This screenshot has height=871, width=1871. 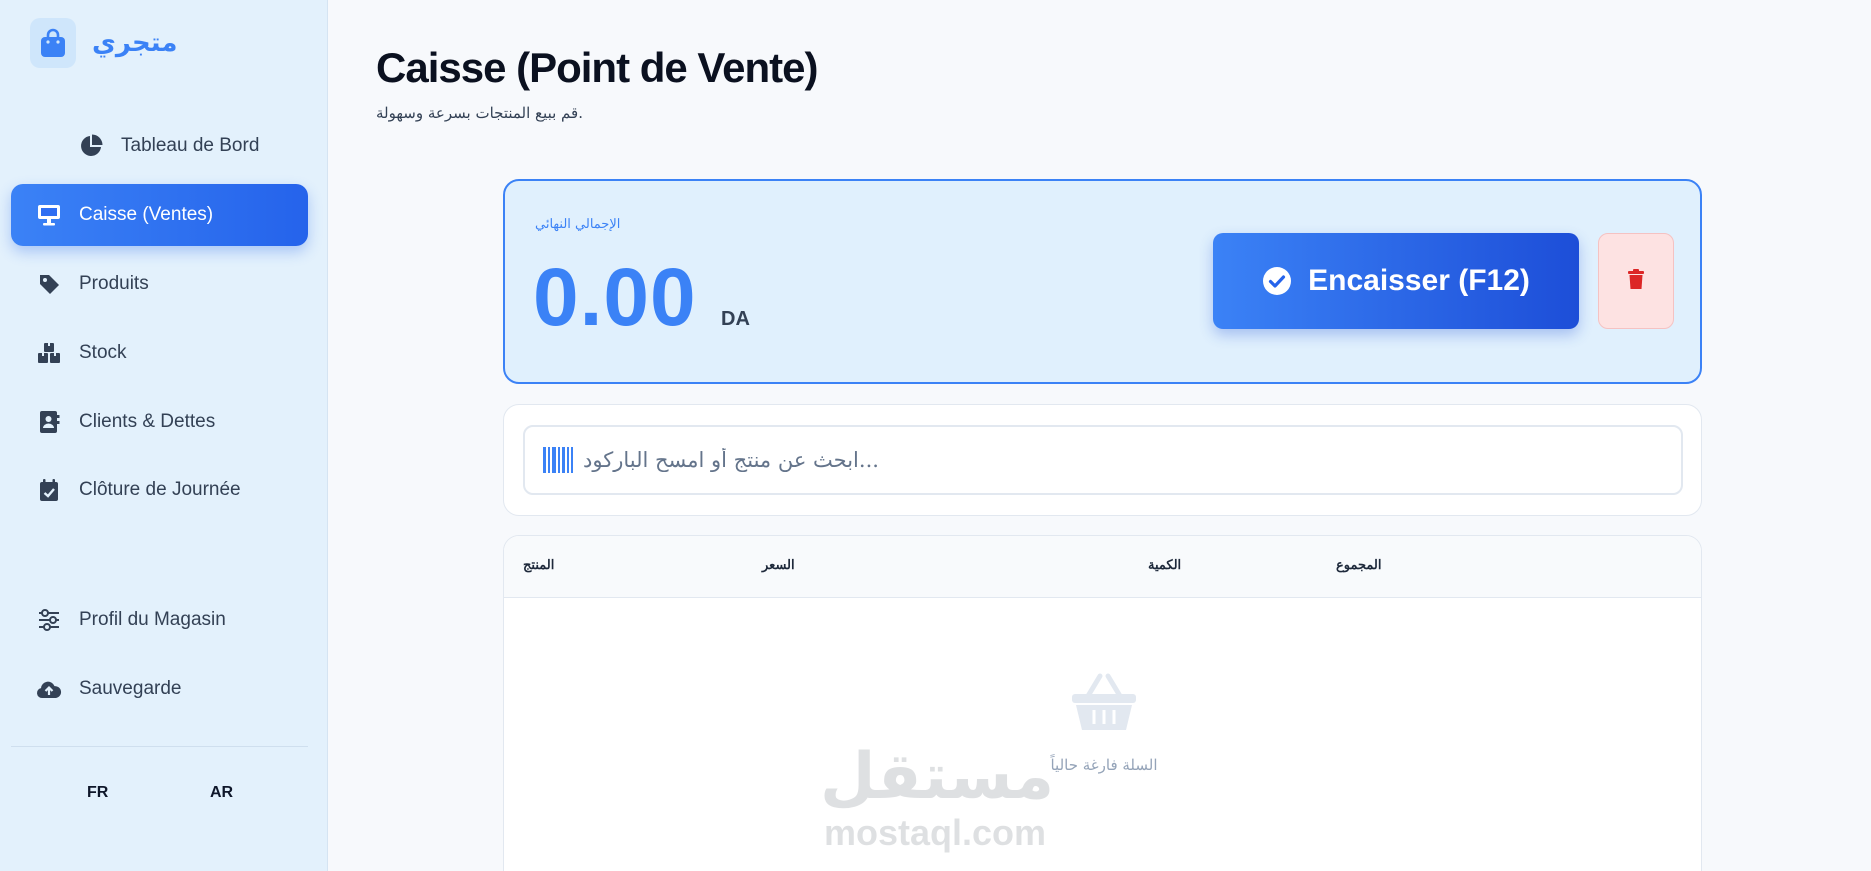 I want to click on sidebar-item-label: Stock, so click(x=103, y=352).